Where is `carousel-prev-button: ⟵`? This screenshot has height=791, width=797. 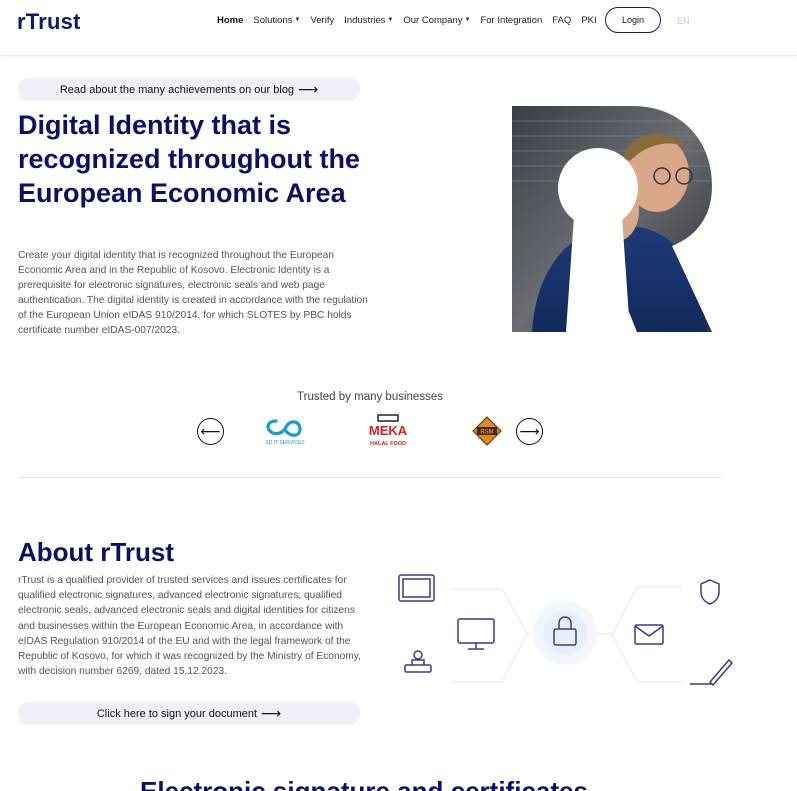 carousel-prev-button: ⟵ is located at coordinates (210, 431).